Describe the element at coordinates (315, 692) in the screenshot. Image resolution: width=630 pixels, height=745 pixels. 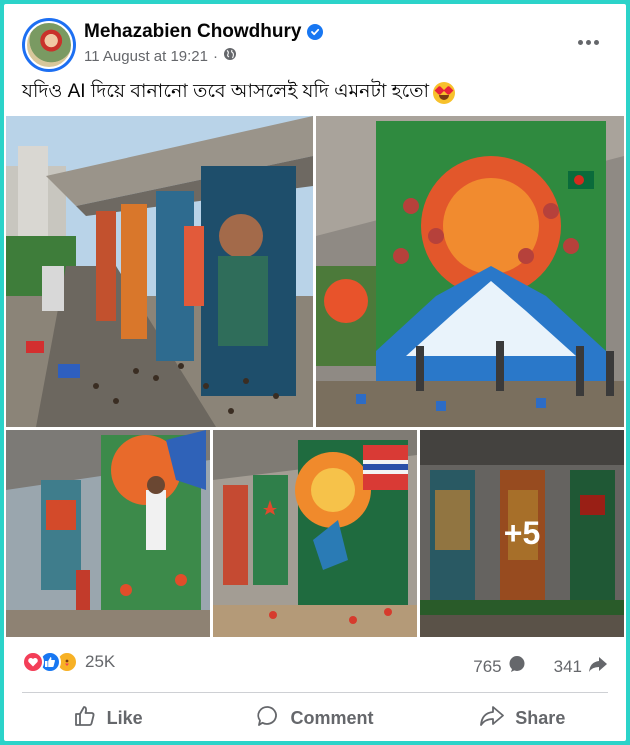
I see `actions-divider` at that location.